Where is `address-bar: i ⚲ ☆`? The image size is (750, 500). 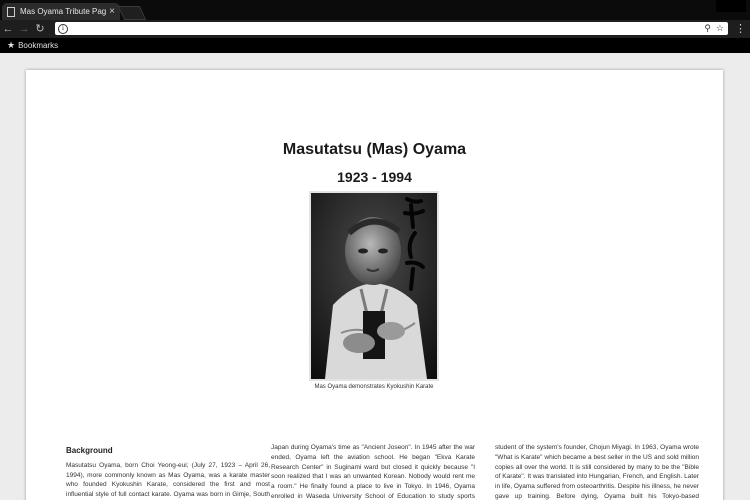
address-bar: i ⚲ ☆ is located at coordinates (391, 28).